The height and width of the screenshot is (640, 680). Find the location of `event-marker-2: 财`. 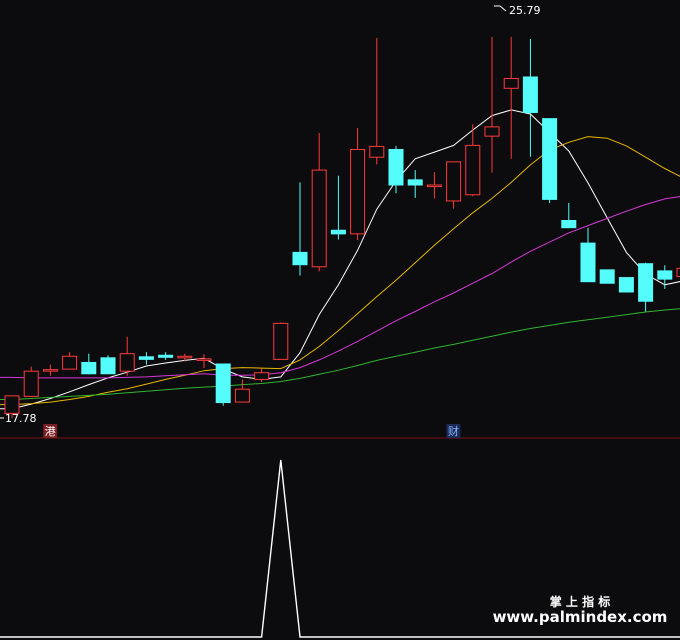

event-marker-2: 财 is located at coordinates (453, 431).